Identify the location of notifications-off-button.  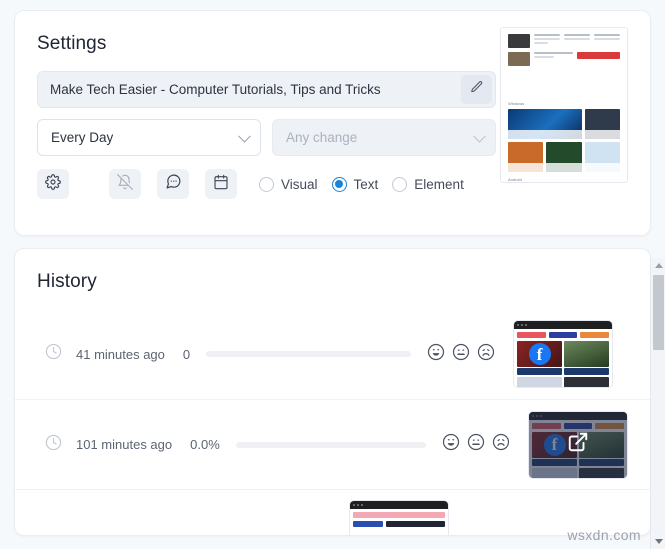
(125, 184).